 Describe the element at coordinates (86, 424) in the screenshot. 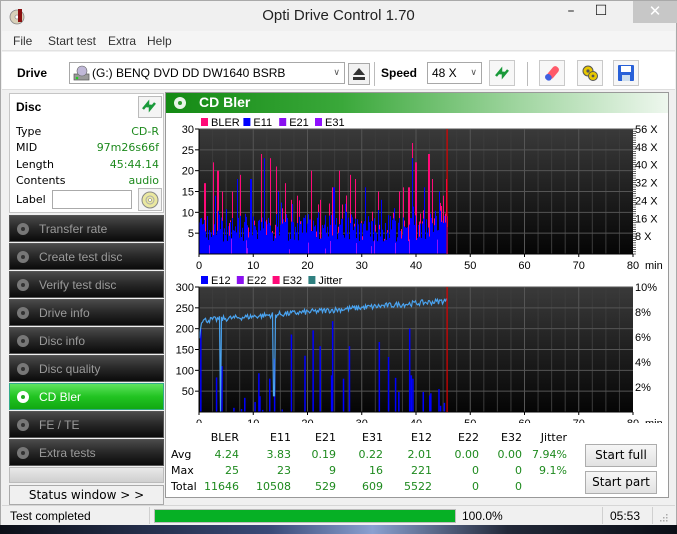

I see `nav-item-fe-te: FE / TE` at that location.